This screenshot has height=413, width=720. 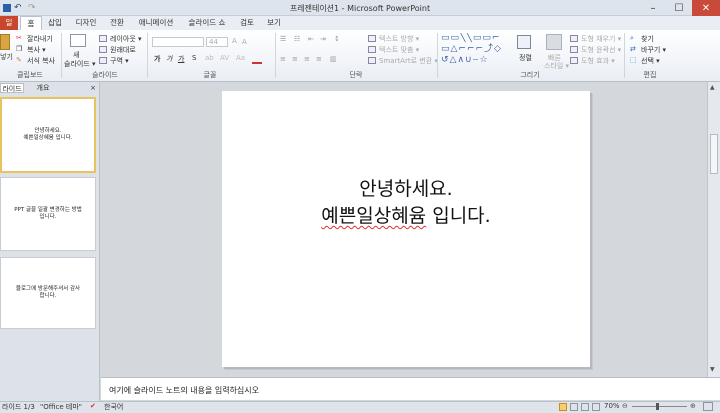 I want to click on format-painter-button: 서식 복사, so click(x=41, y=61).